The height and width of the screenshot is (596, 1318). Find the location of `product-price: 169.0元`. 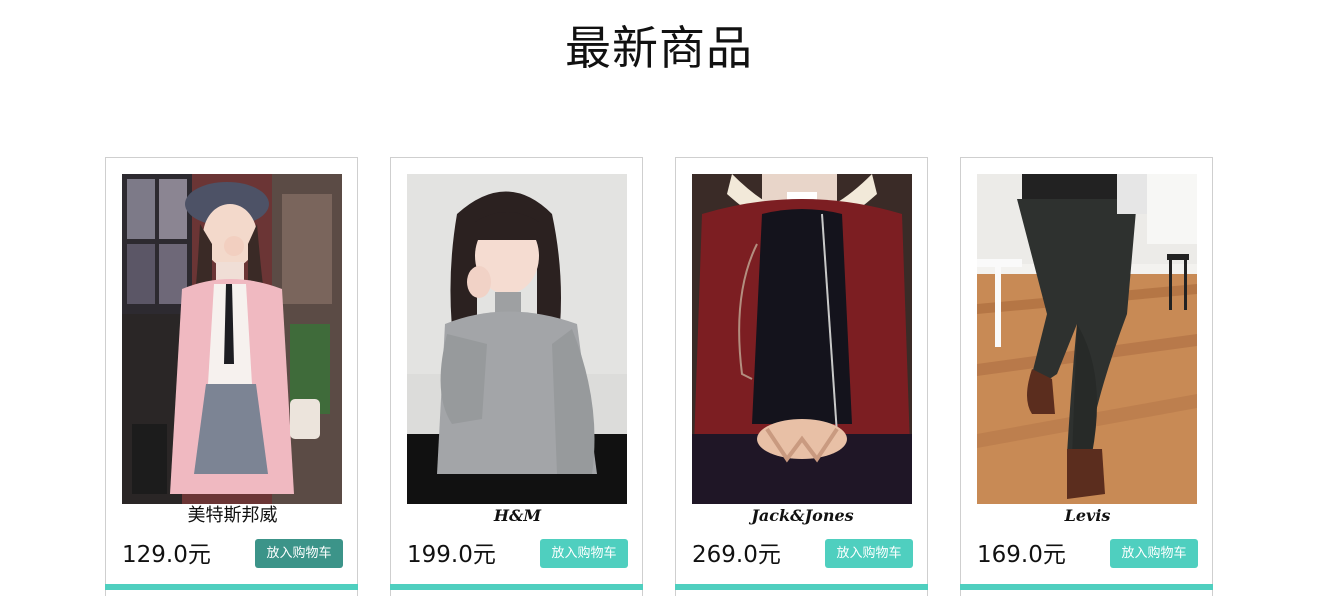

product-price: 169.0元 is located at coordinates (1021, 555).